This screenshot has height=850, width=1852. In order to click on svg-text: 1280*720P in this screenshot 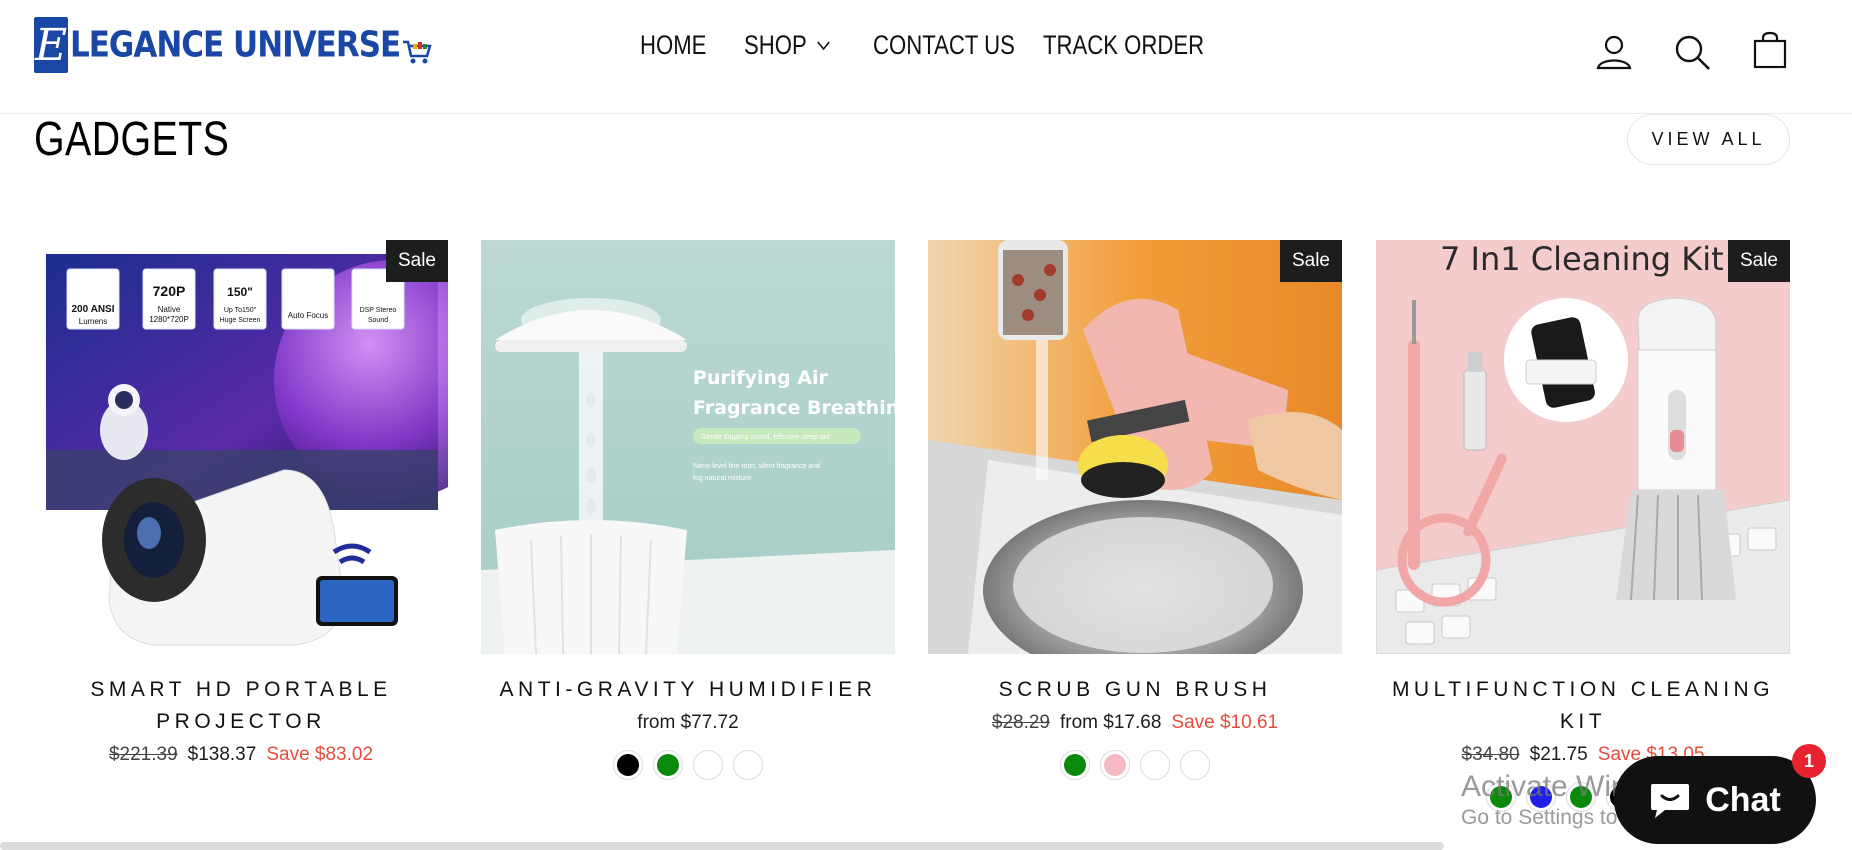, I will do `click(169, 319)`.